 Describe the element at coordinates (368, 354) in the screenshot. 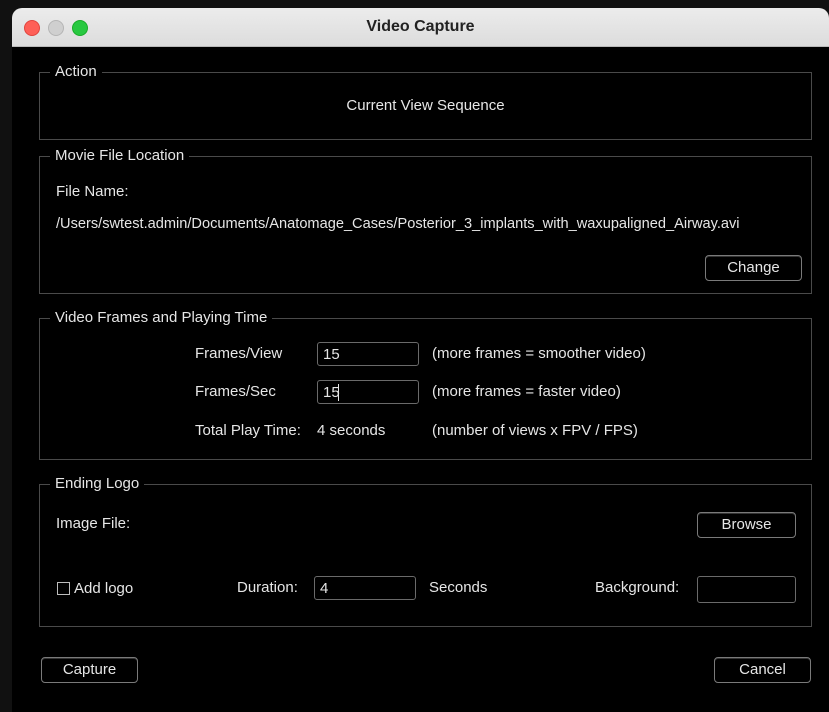

I see `frames-per-view-input` at that location.